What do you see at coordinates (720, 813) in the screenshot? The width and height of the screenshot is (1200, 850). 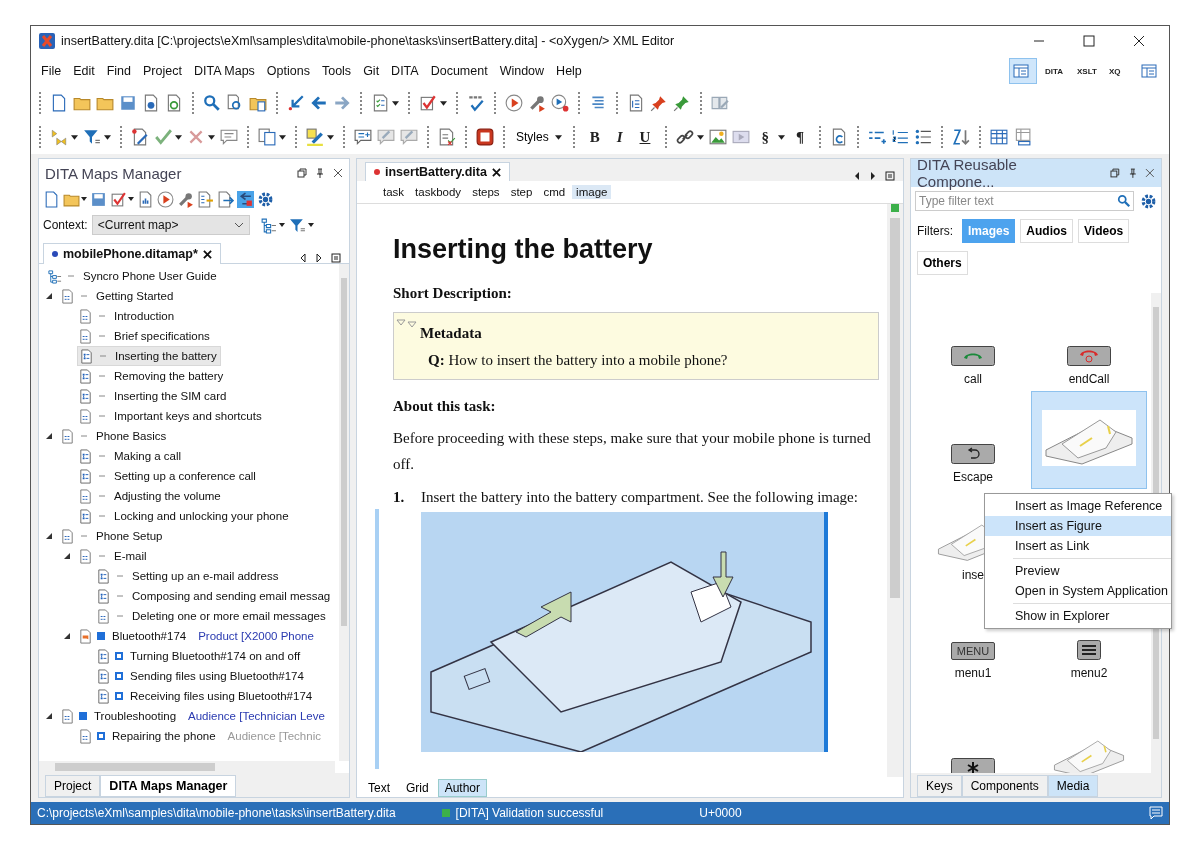 I see `encoding-label: U+0000` at bounding box center [720, 813].